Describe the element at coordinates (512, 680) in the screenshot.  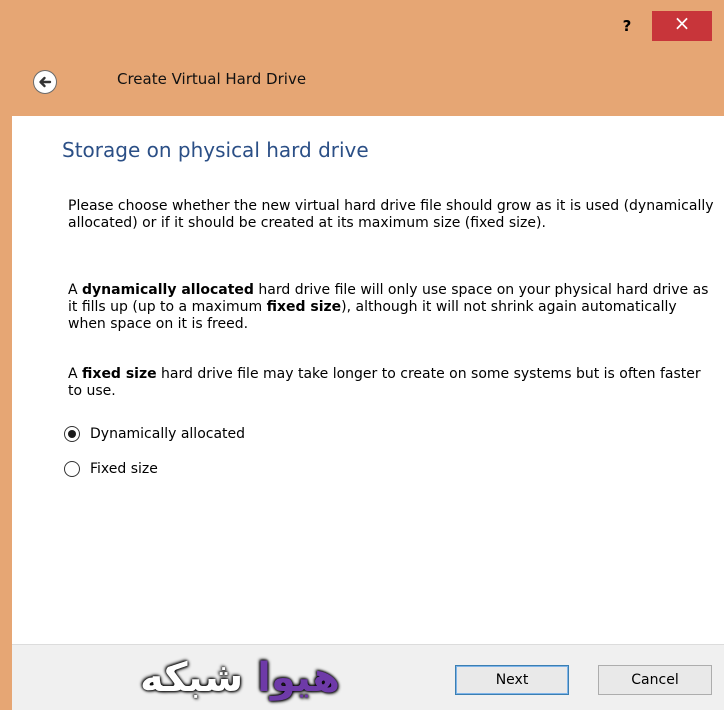
I see `next-button: Next` at that location.